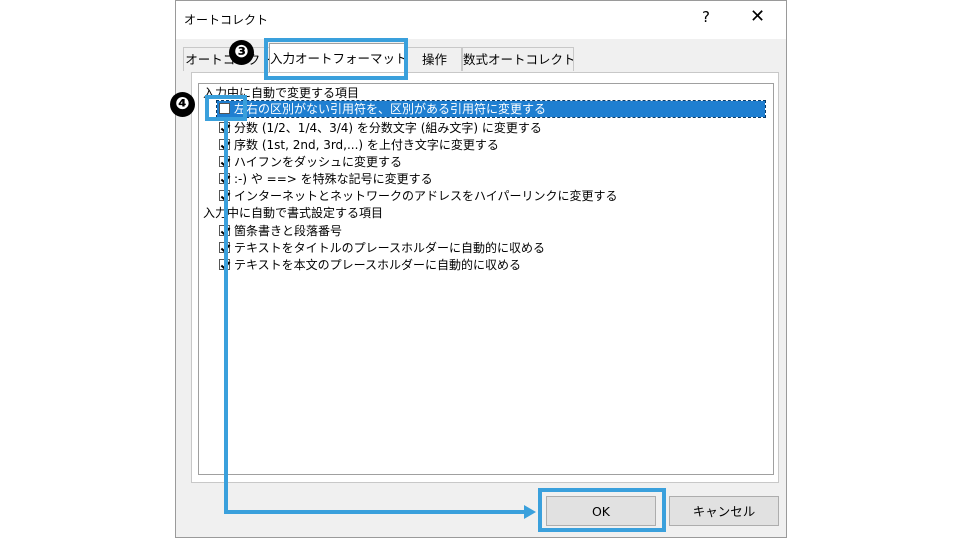  What do you see at coordinates (724, 511) in the screenshot?
I see `cancel-button: キャンセル` at bounding box center [724, 511].